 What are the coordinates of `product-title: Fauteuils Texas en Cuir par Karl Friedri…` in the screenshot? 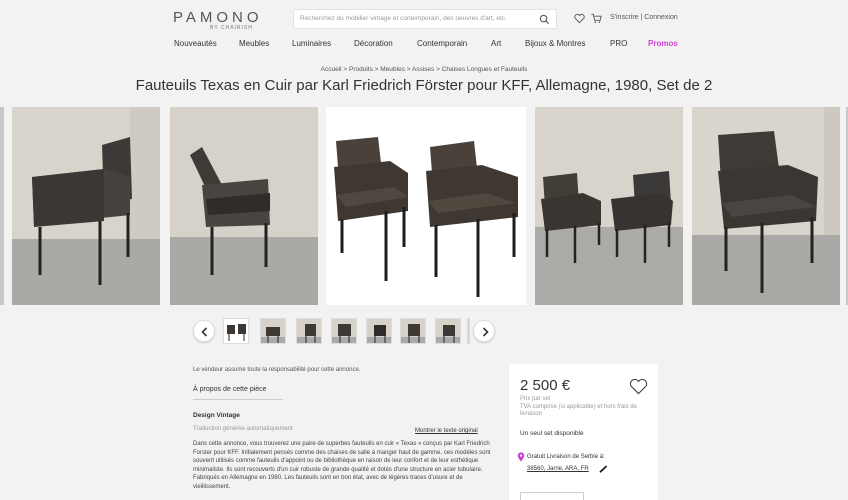 It's located at (424, 85).